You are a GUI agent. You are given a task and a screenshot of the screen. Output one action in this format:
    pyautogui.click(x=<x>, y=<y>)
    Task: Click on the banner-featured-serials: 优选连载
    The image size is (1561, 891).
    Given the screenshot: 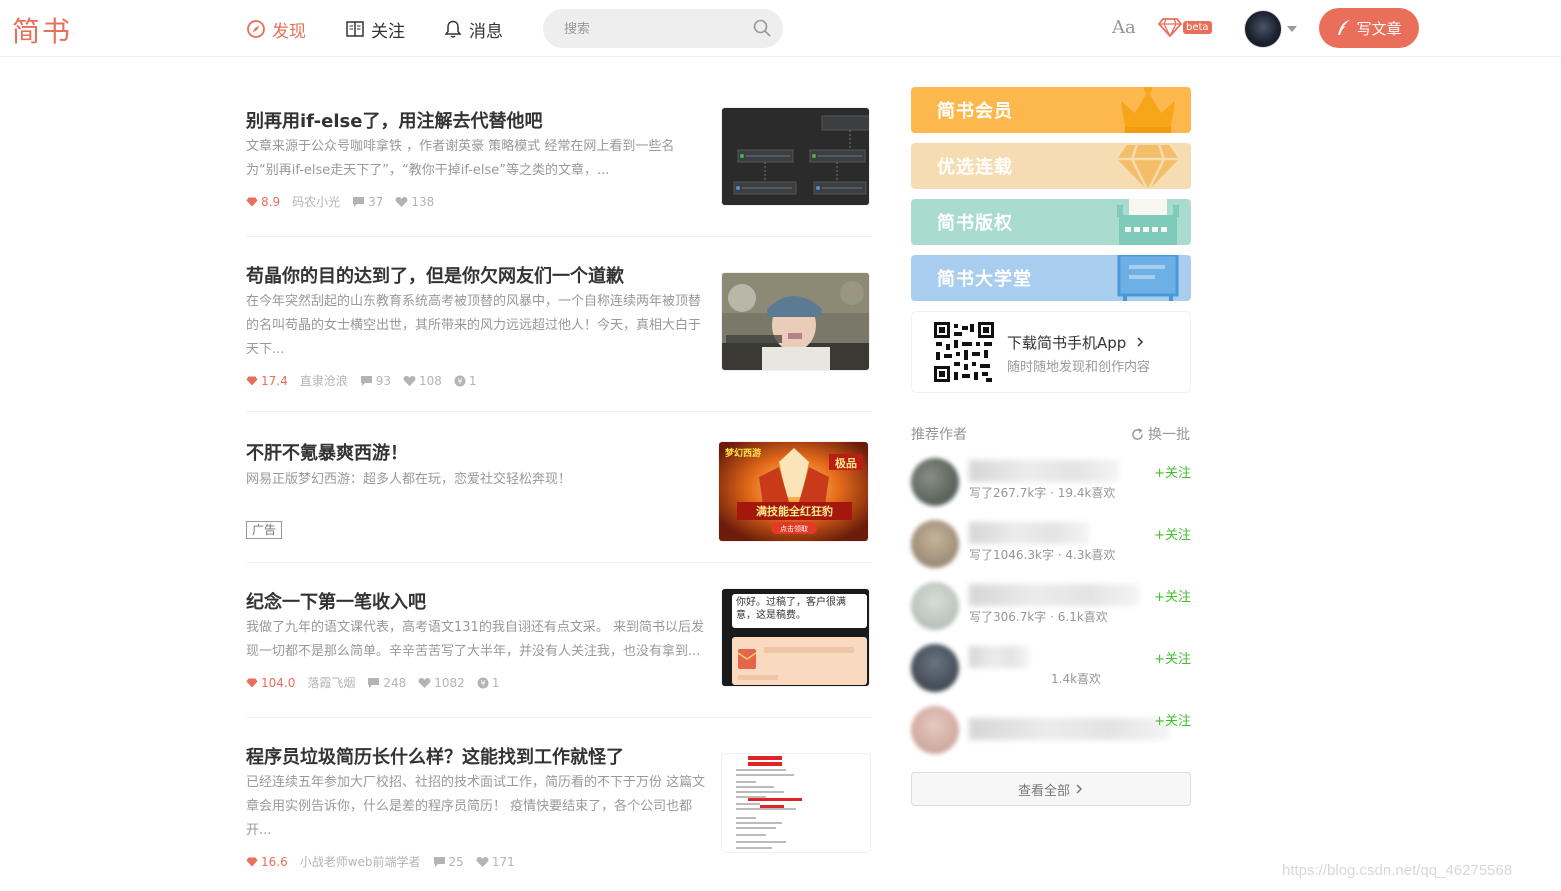 What is the action you would take?
    pyautogui.click(x=1051, y=166)
    